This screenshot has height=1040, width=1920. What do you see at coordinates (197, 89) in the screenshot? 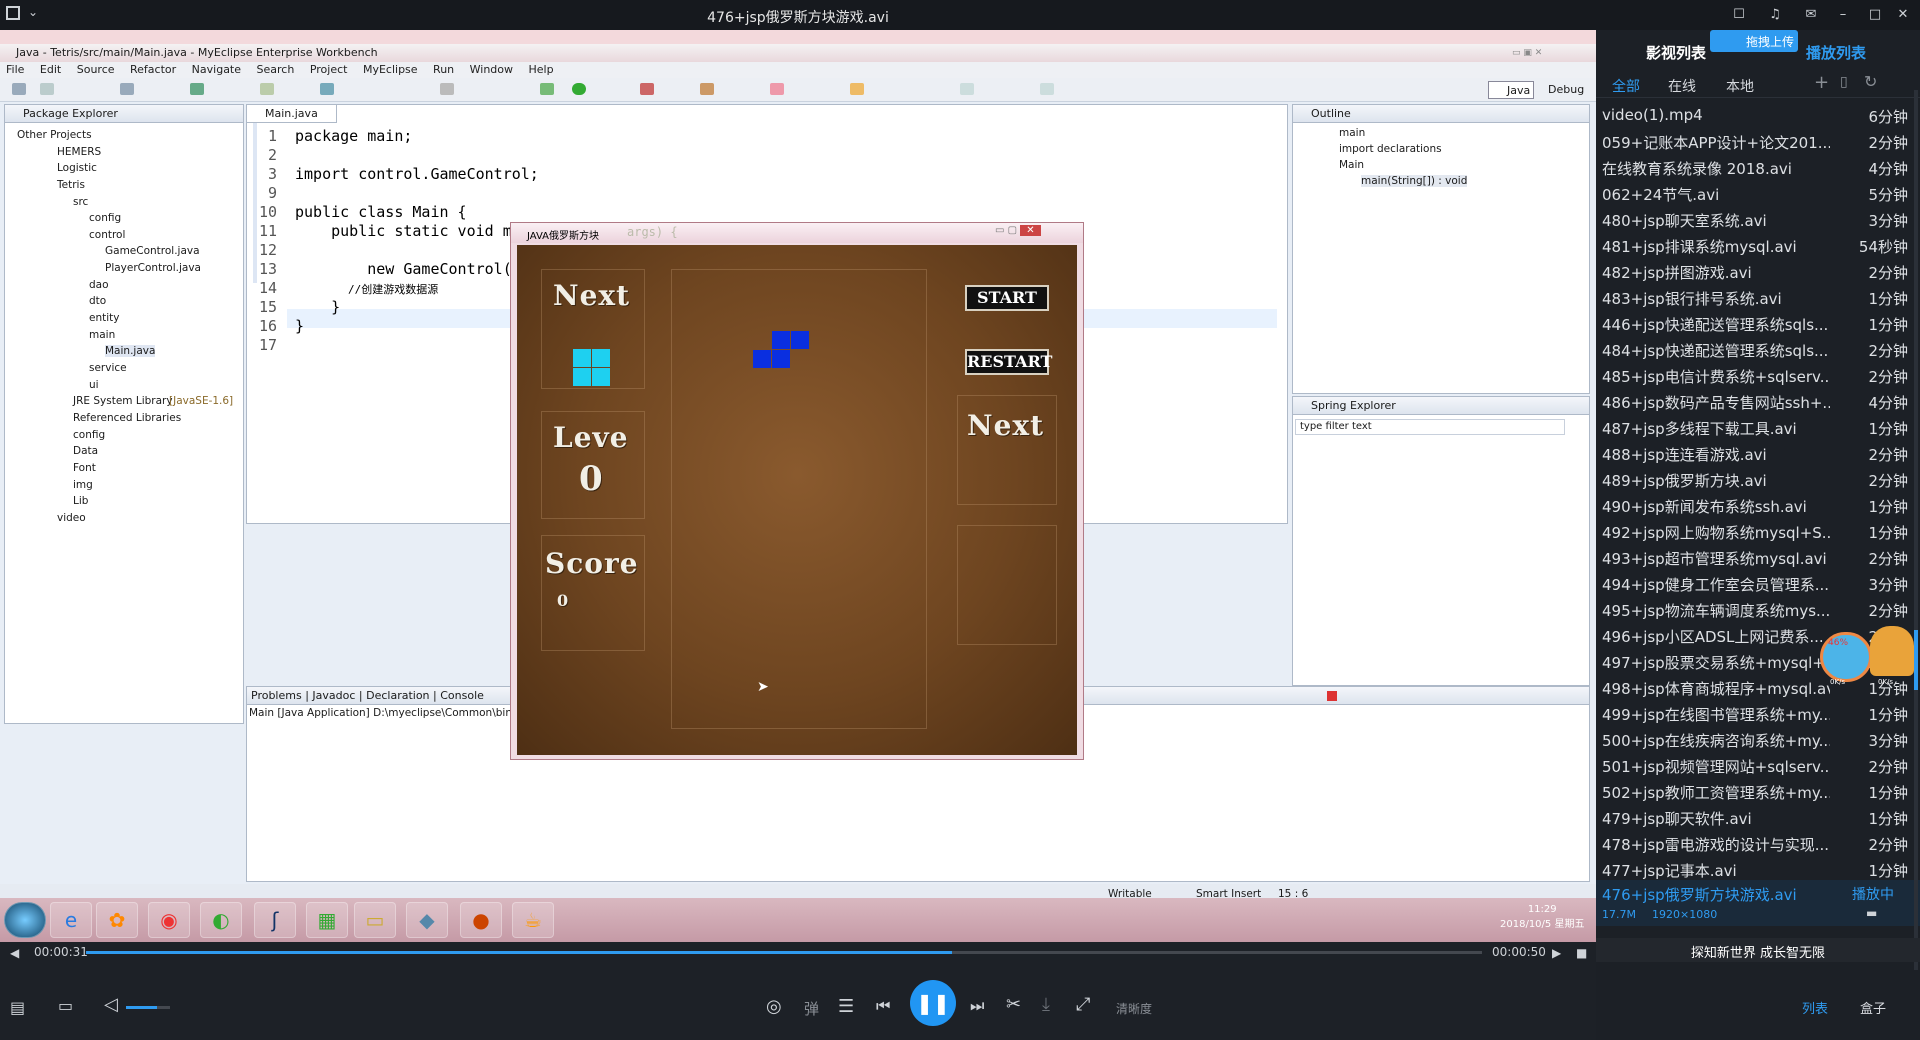
I see `debug-icon` at bounding box center [197, 89].